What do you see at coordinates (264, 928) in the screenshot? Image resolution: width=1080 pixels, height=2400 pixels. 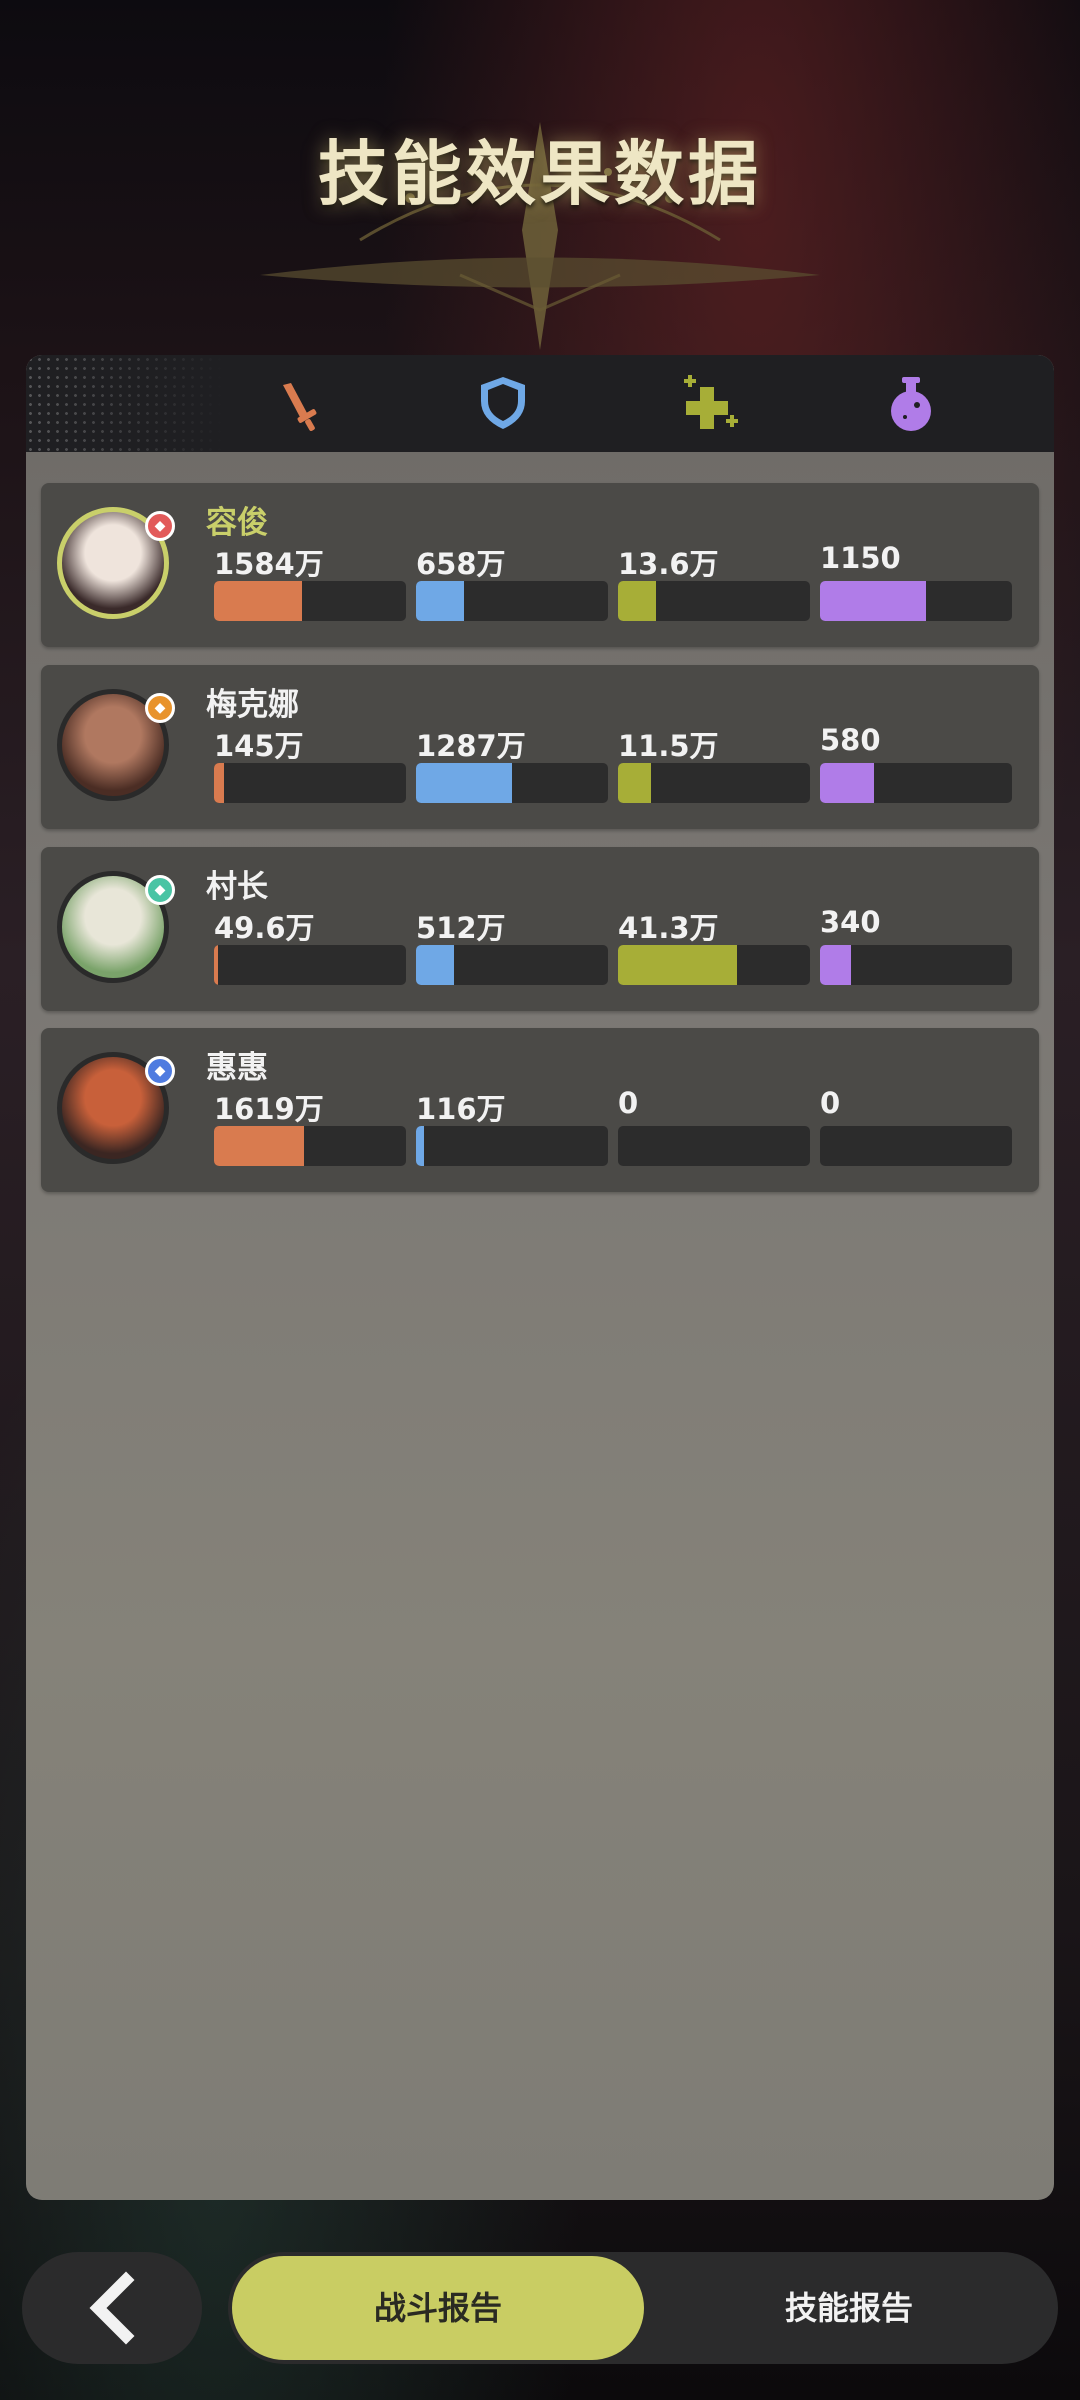 I see `stat-value: 49.6万` at bounding box center [264, 928].